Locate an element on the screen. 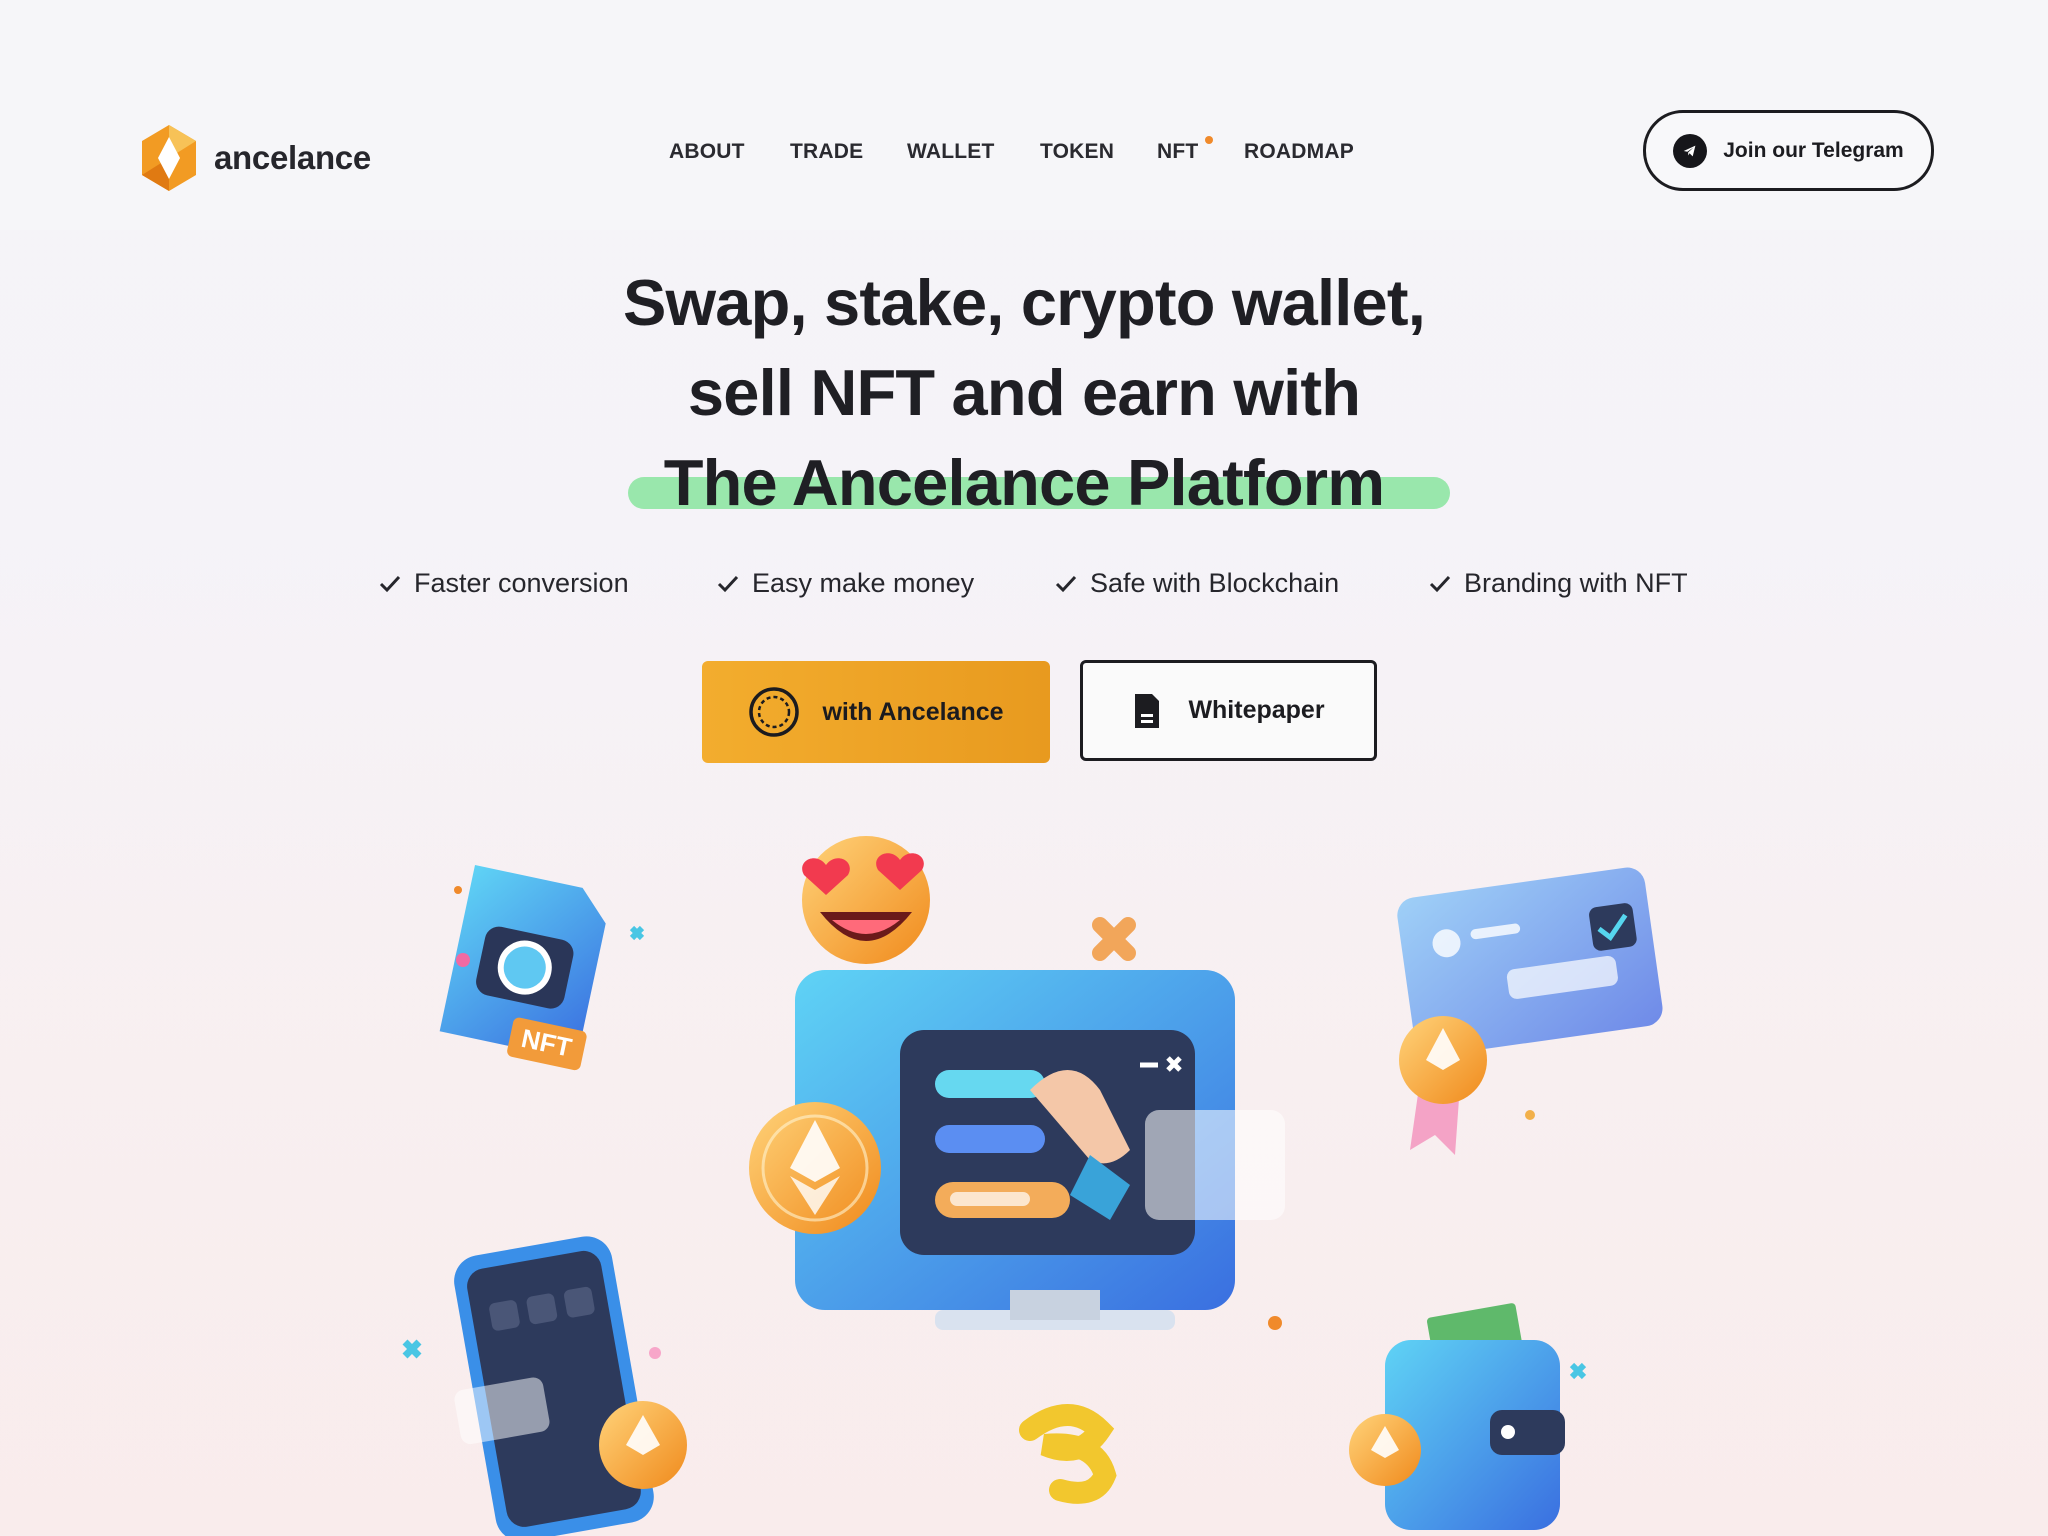 The height and width of the screenshot is (1536, 2048). wallet-icon is located at coordinates (1475, 1416).